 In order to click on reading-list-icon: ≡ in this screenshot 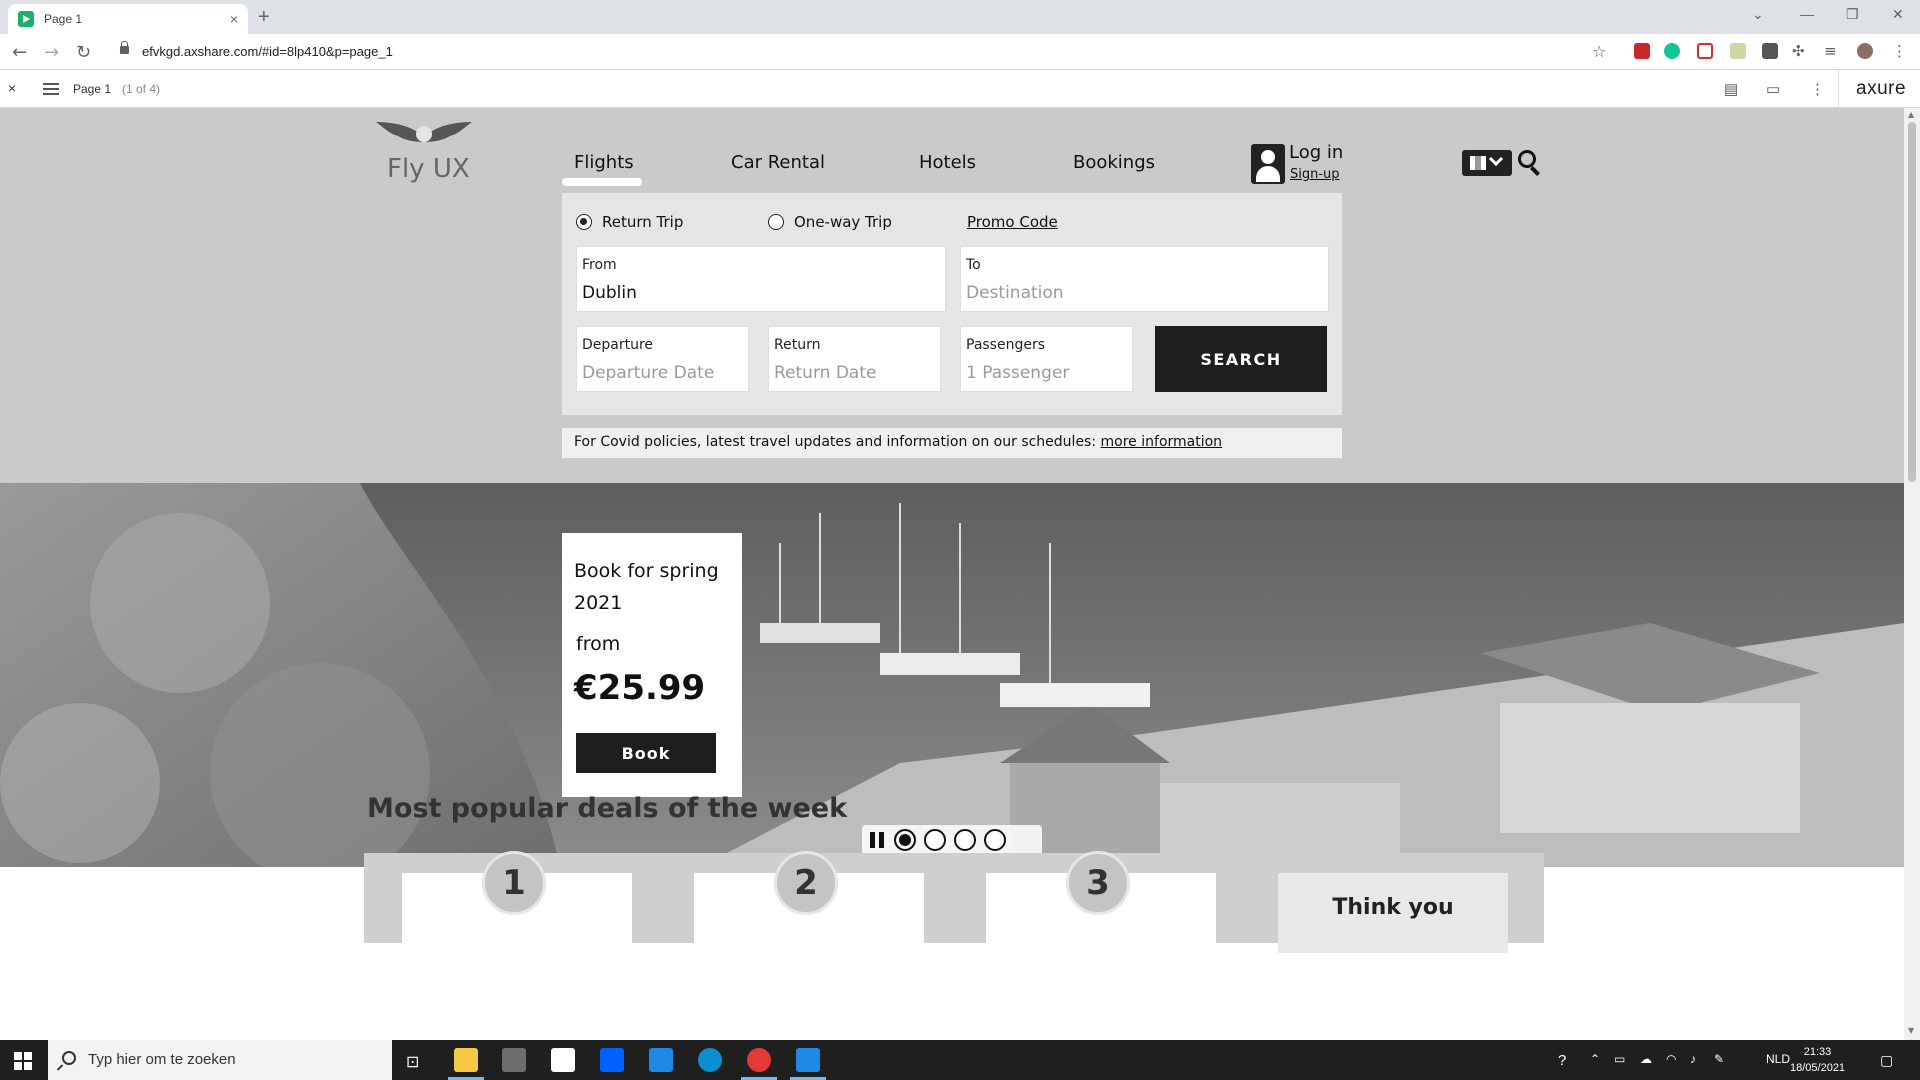, I will do `click(1830, 51)`.